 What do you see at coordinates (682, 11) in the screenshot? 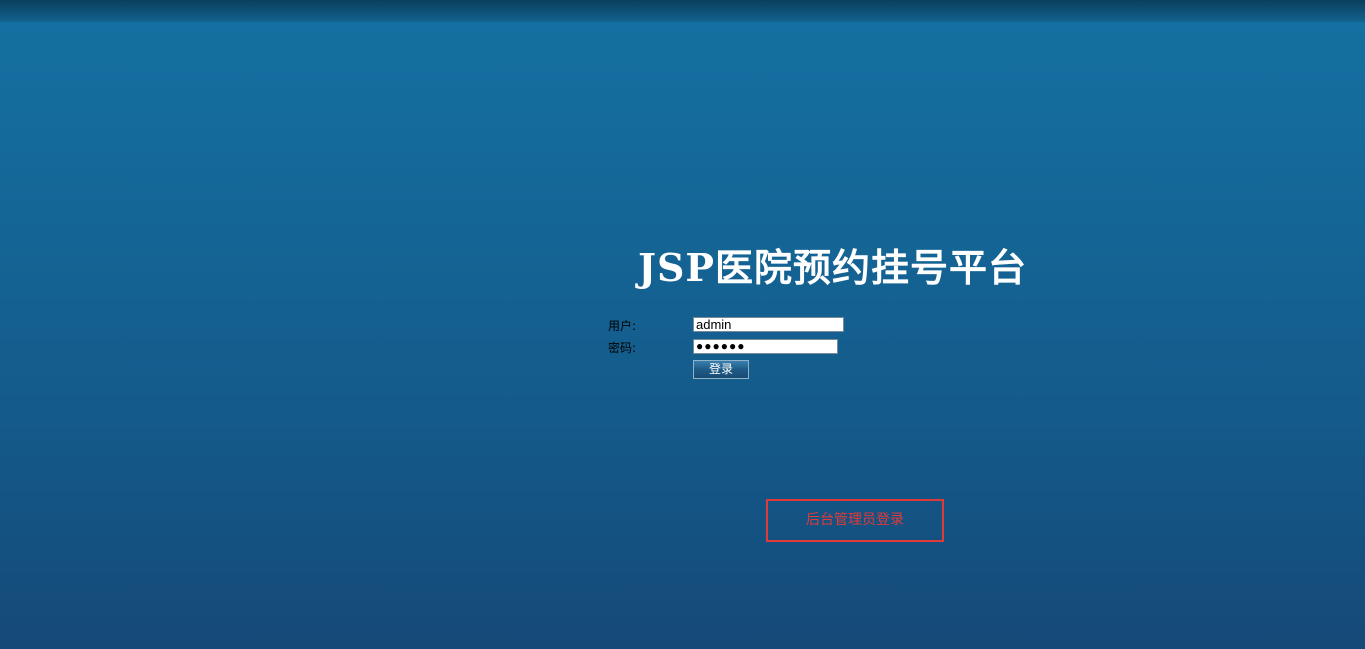
I see `top-shade-bar` at bounding box center [682, 11].